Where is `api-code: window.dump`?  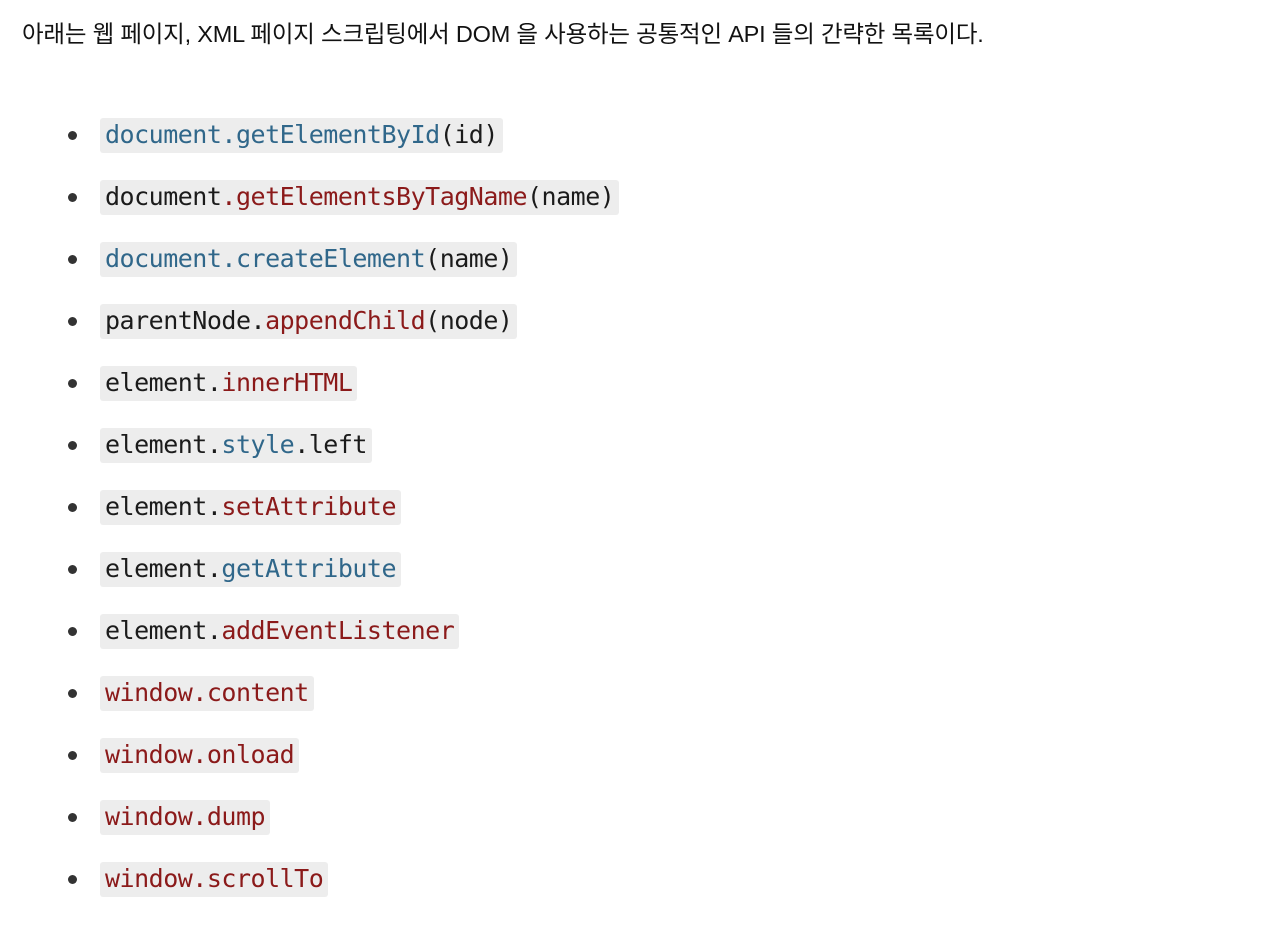 api-code: window.dump is located at coordinates (185, 817).